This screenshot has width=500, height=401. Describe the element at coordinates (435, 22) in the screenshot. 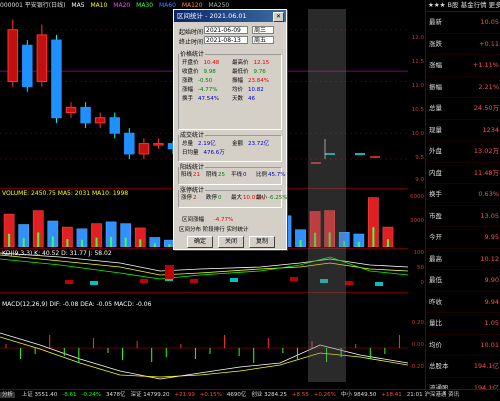

I see `quote-label: 最新` at that location.